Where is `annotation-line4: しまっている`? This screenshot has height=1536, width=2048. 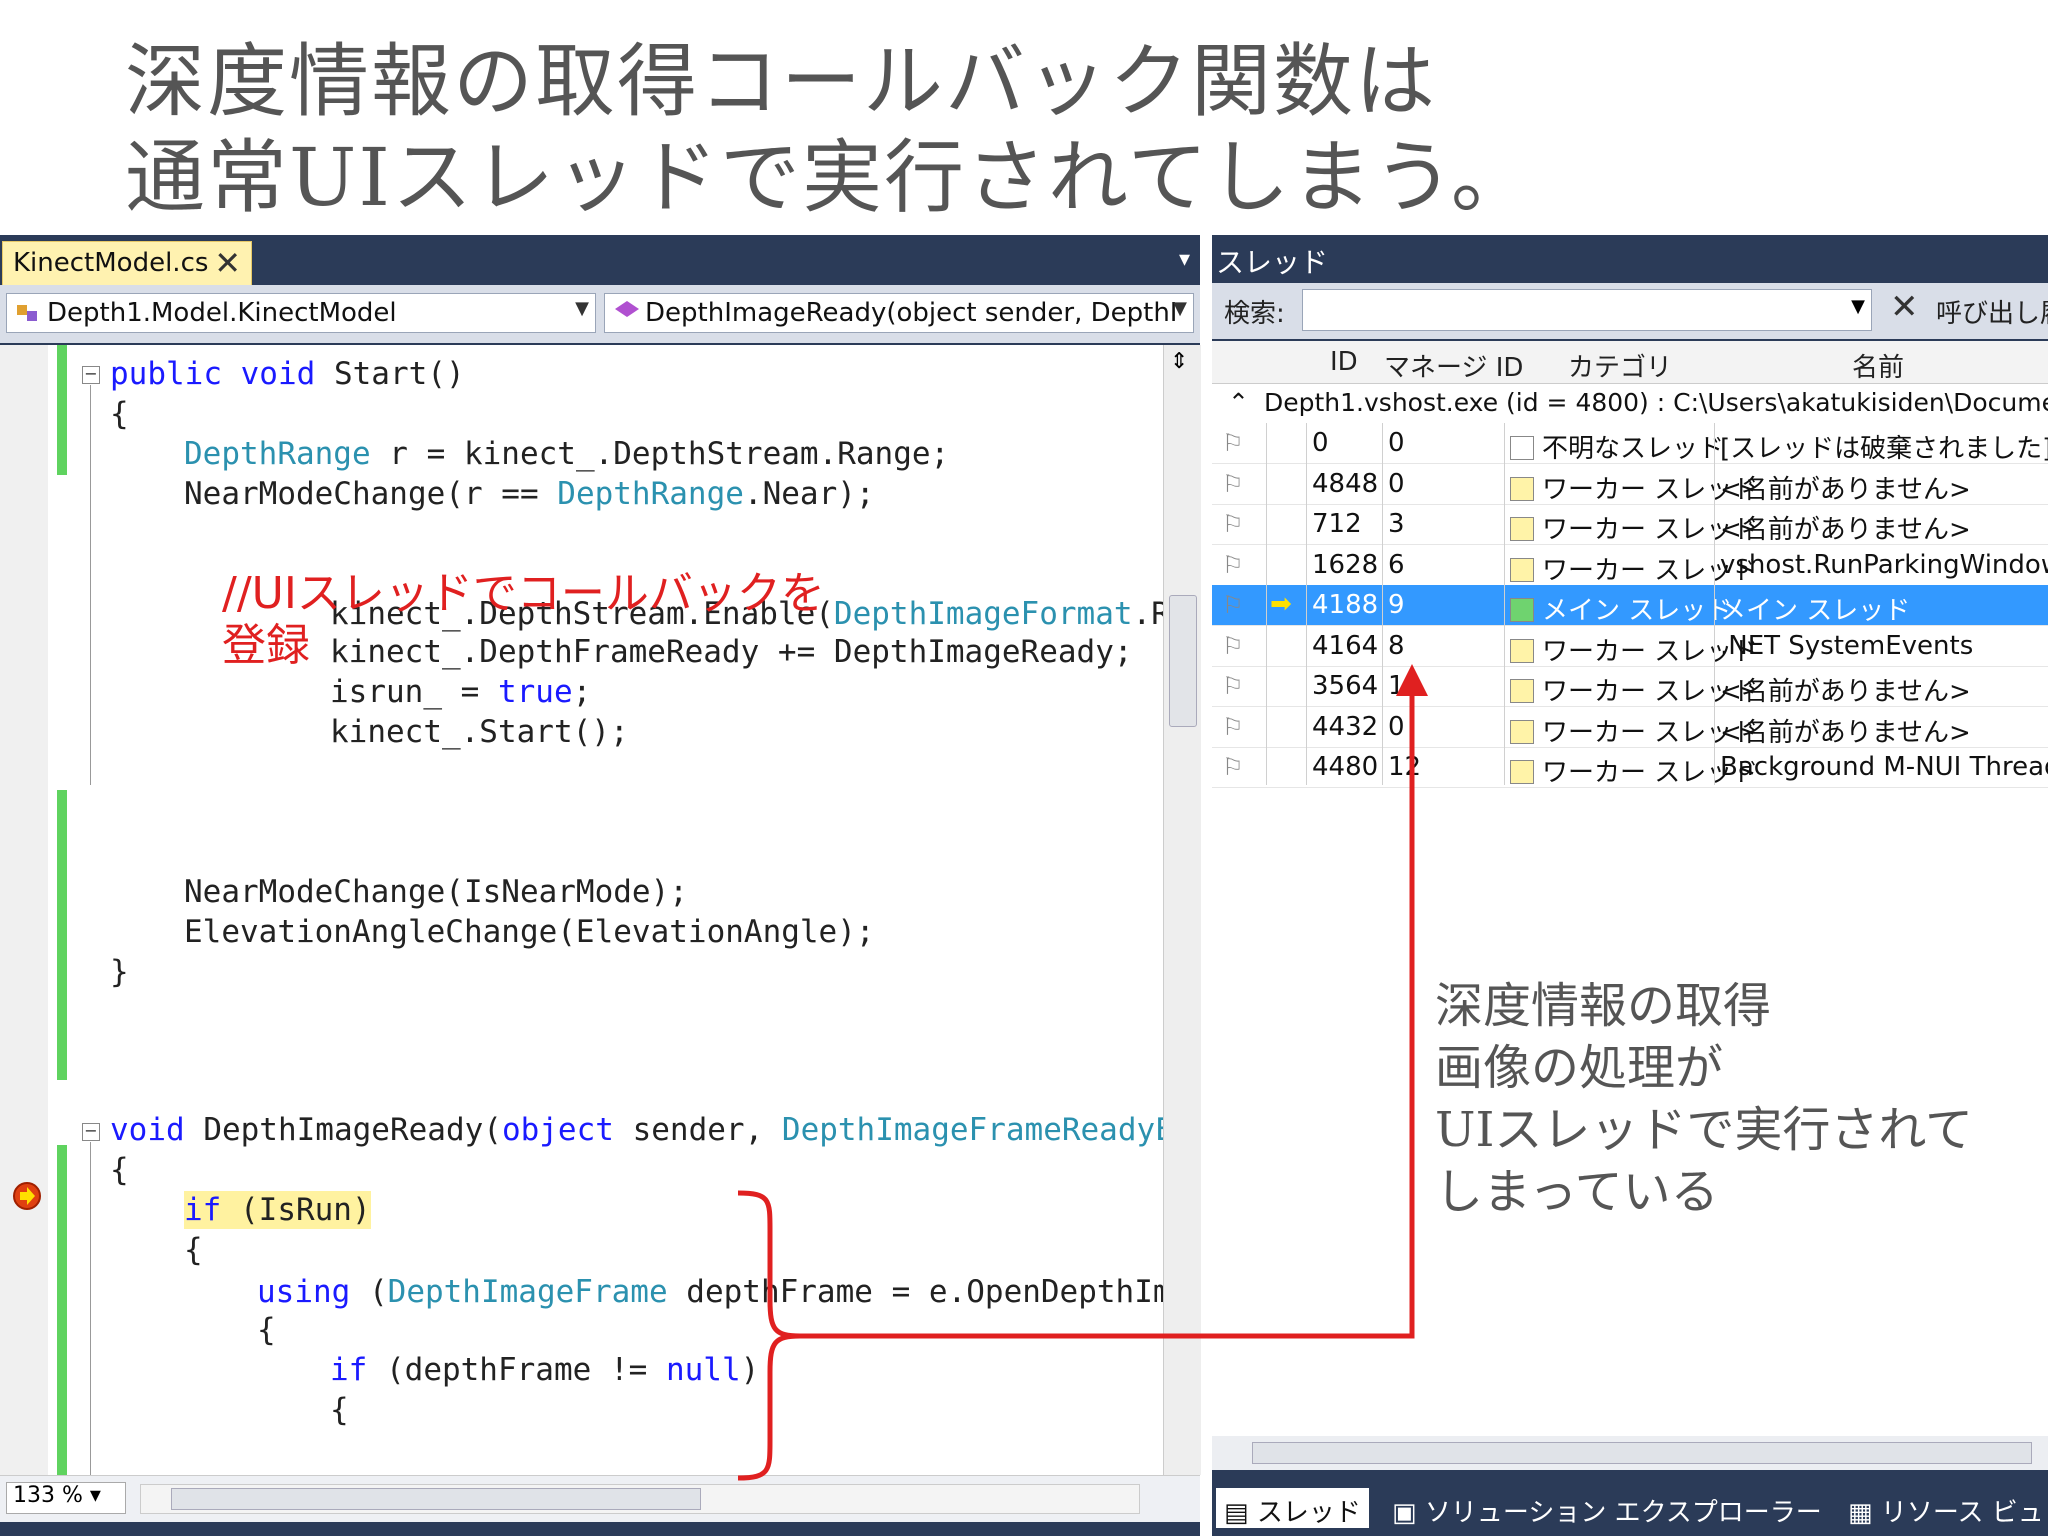 annotation-line4: しまっている is located at coordinates (1577, 1192).